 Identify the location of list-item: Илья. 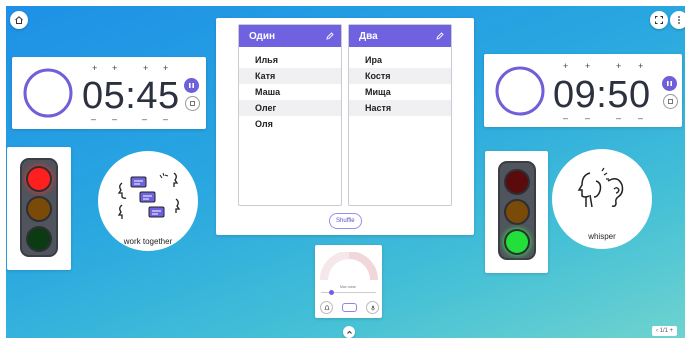
(290, 60).